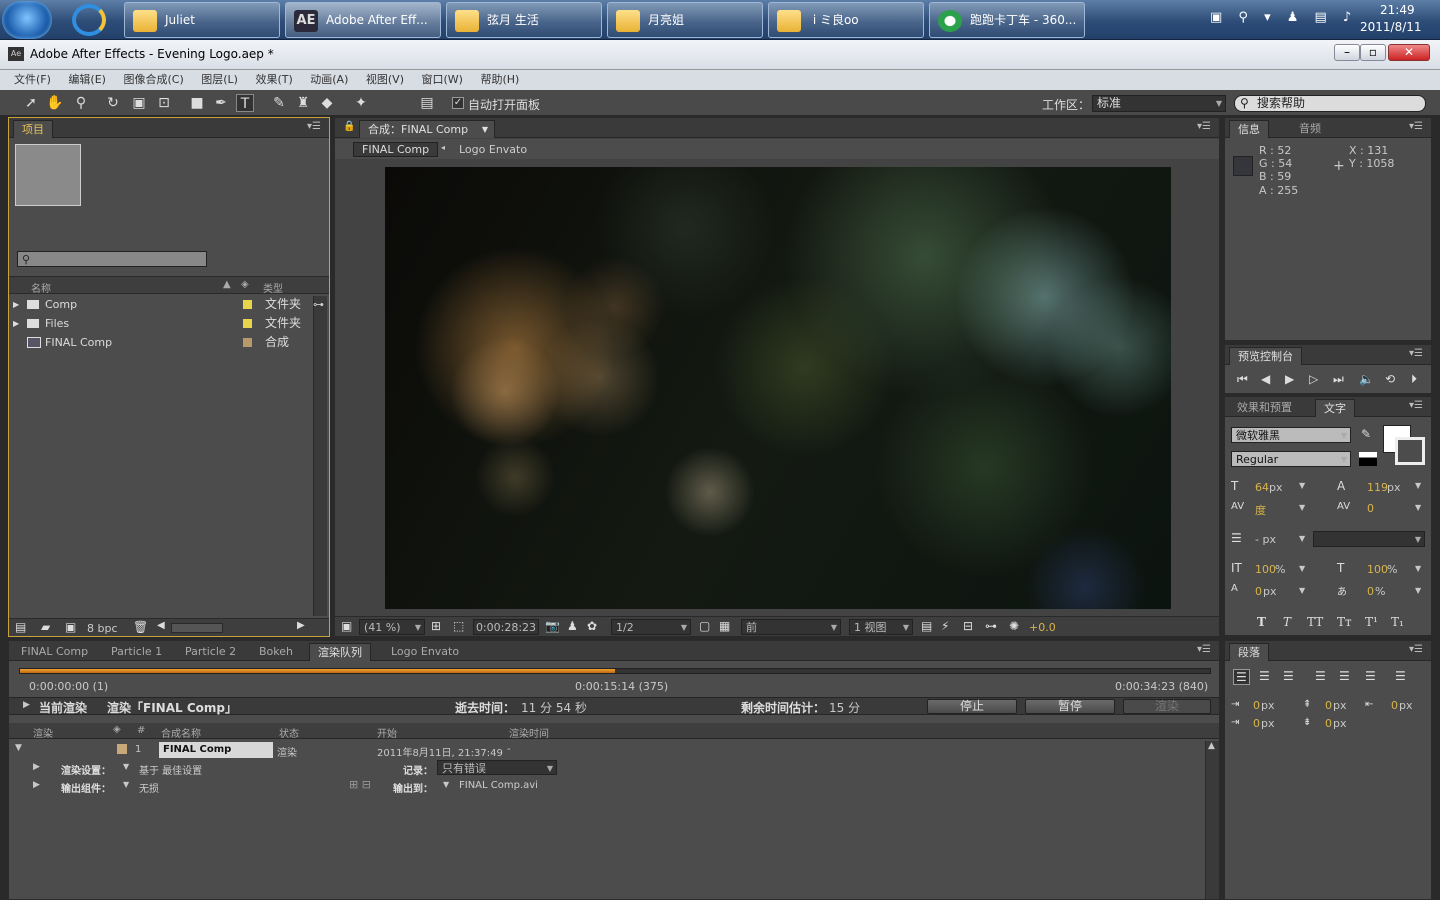  What do you see at coordinates (392, 627) in the screenshot?
I see `magnification-select: (41 %)` at bounding box center [392, 627].